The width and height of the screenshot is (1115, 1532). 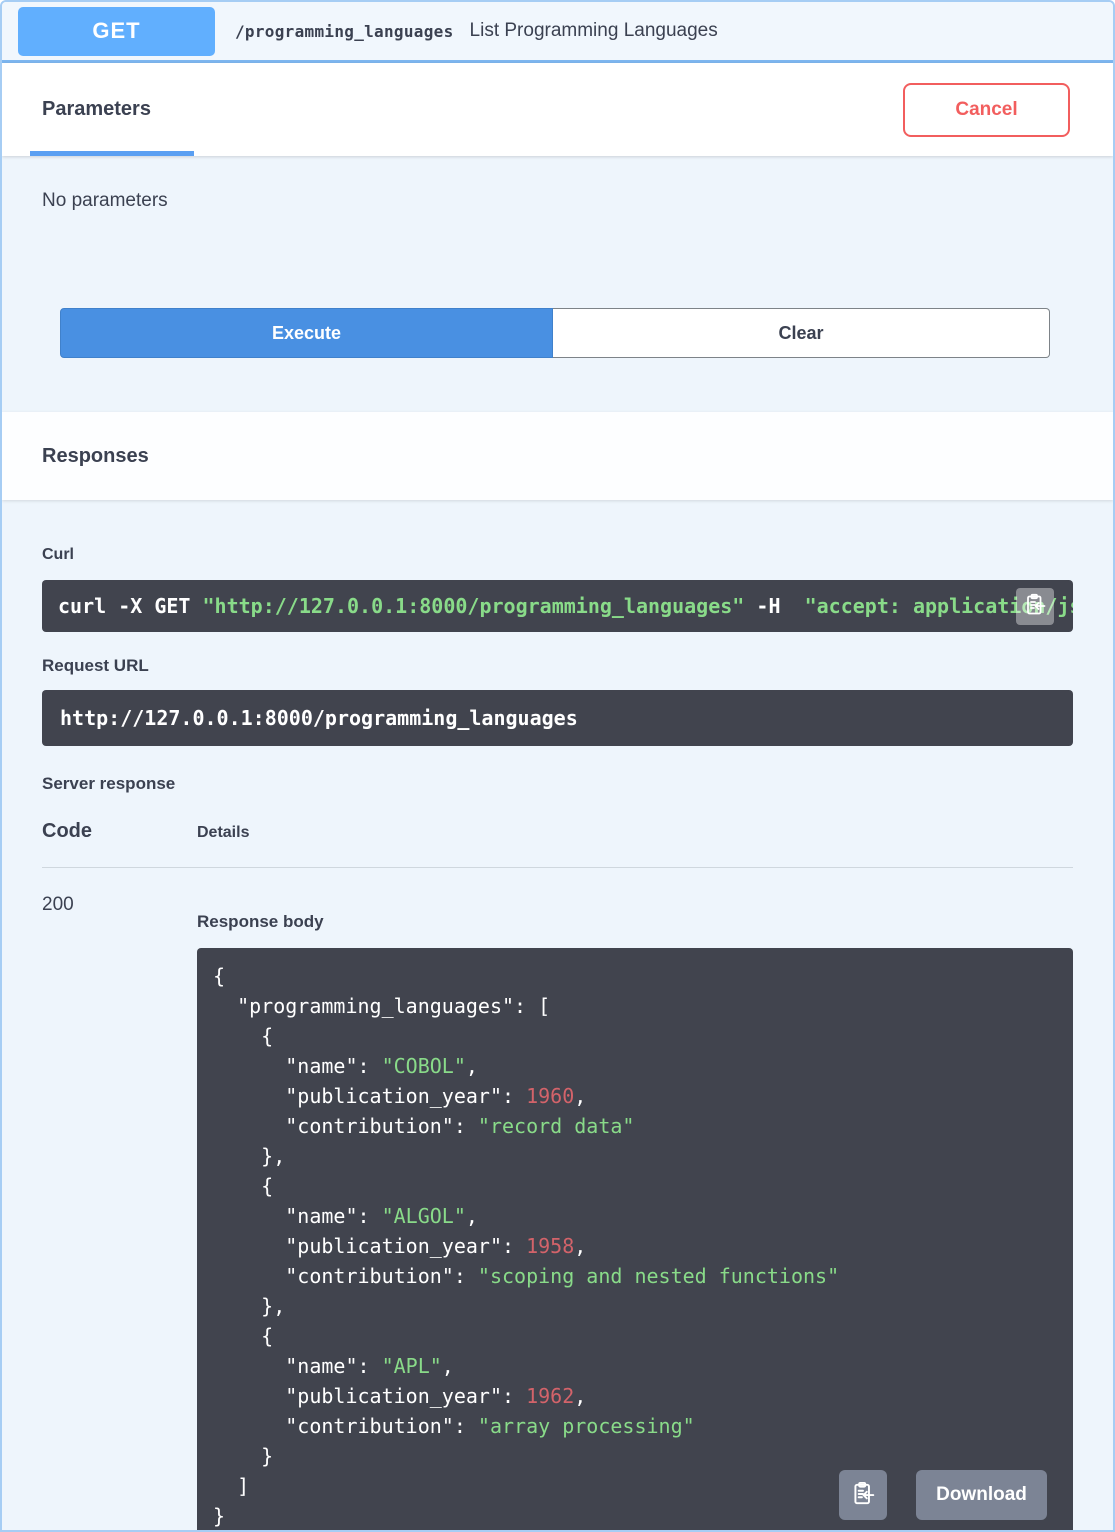 I want to click on no-parameters-message: No parameters, so click(x=105, y=200).